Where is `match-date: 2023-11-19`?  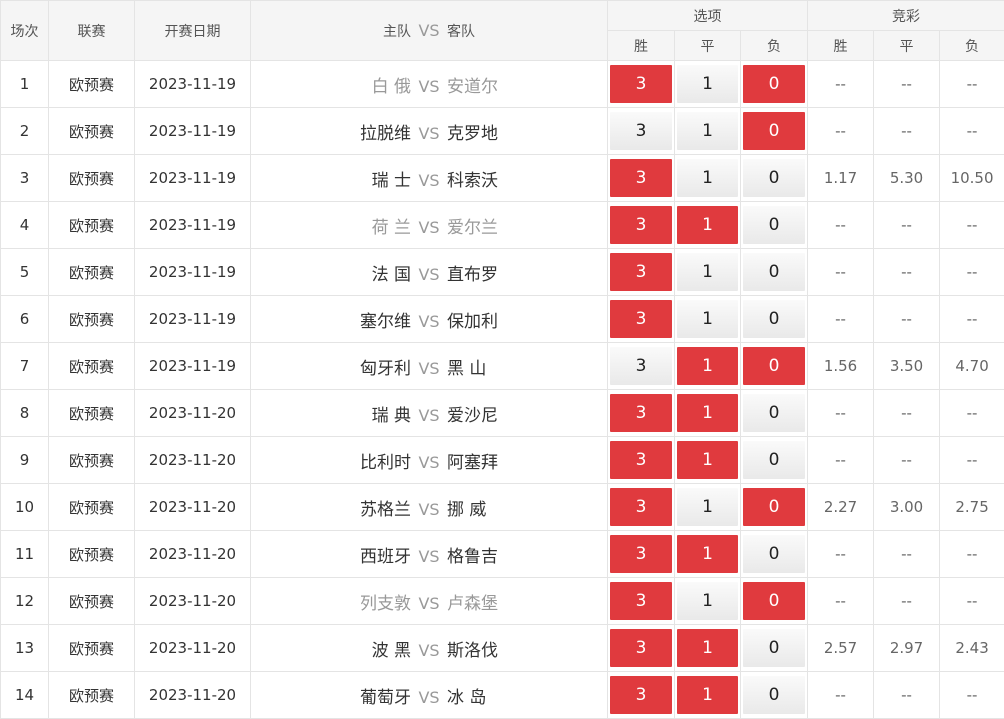
match-date: 2023-11-19 is located at coordinates (193, 319).